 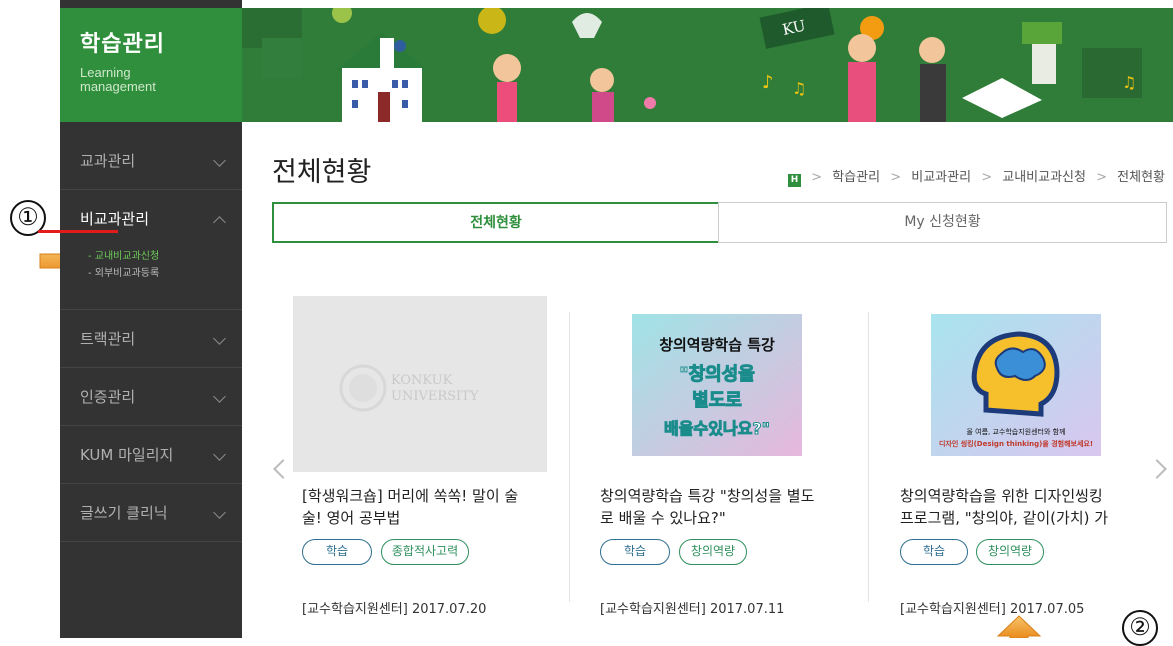 What do you see at coordinates (105, 72) in the screenshot?
I see `sidebar-subtitle-line1: Learning` at bounding box center [105, 72].